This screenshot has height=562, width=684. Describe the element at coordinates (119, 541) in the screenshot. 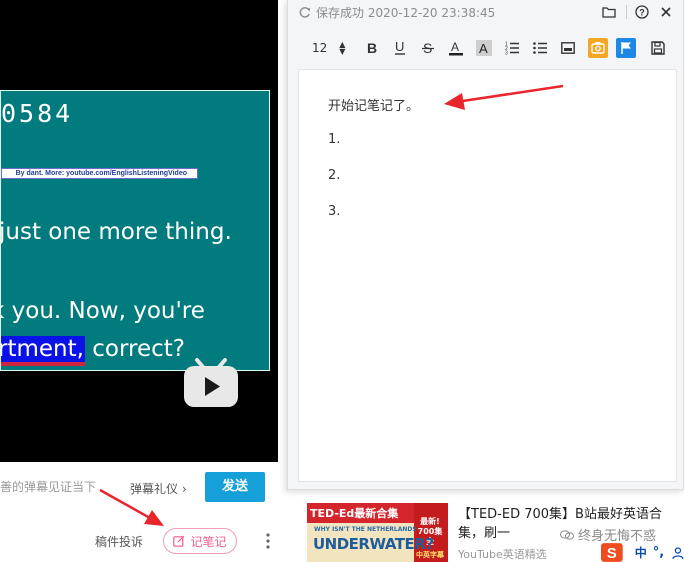

I see `report-link: 稿件投诉` at that location.